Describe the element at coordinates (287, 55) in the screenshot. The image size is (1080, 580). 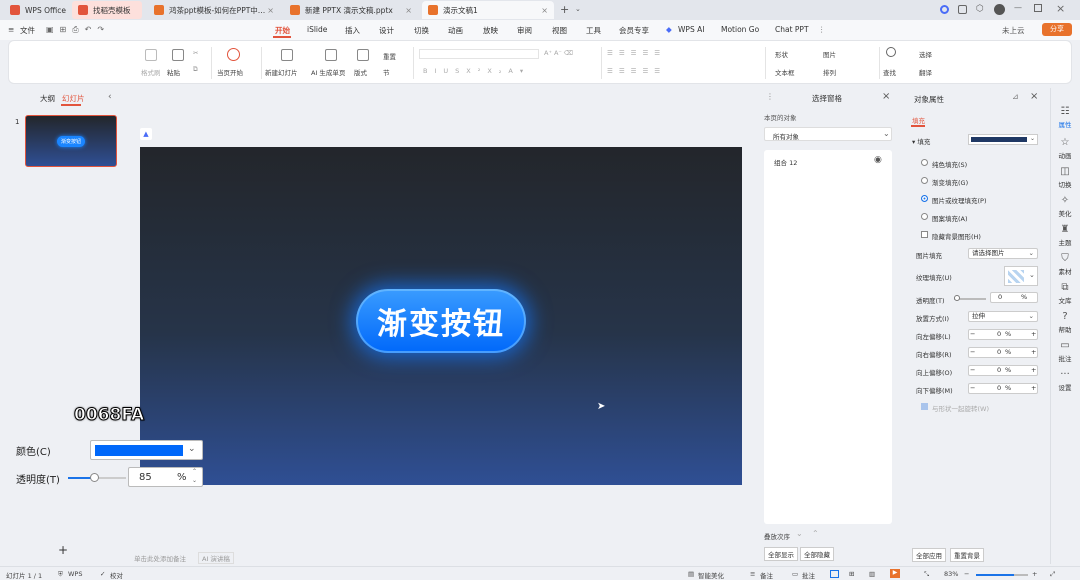
I see `new-slide-icon` at that location.